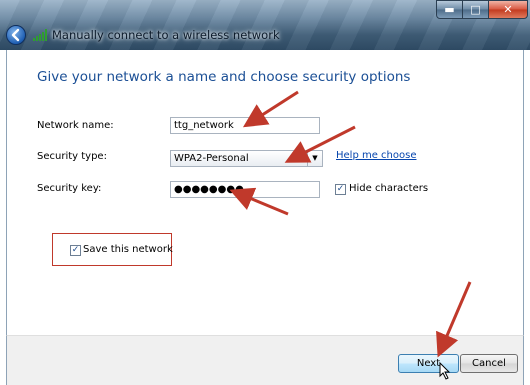  I want to click on help-me-choose-link: Help me choose, so click(376, 155).